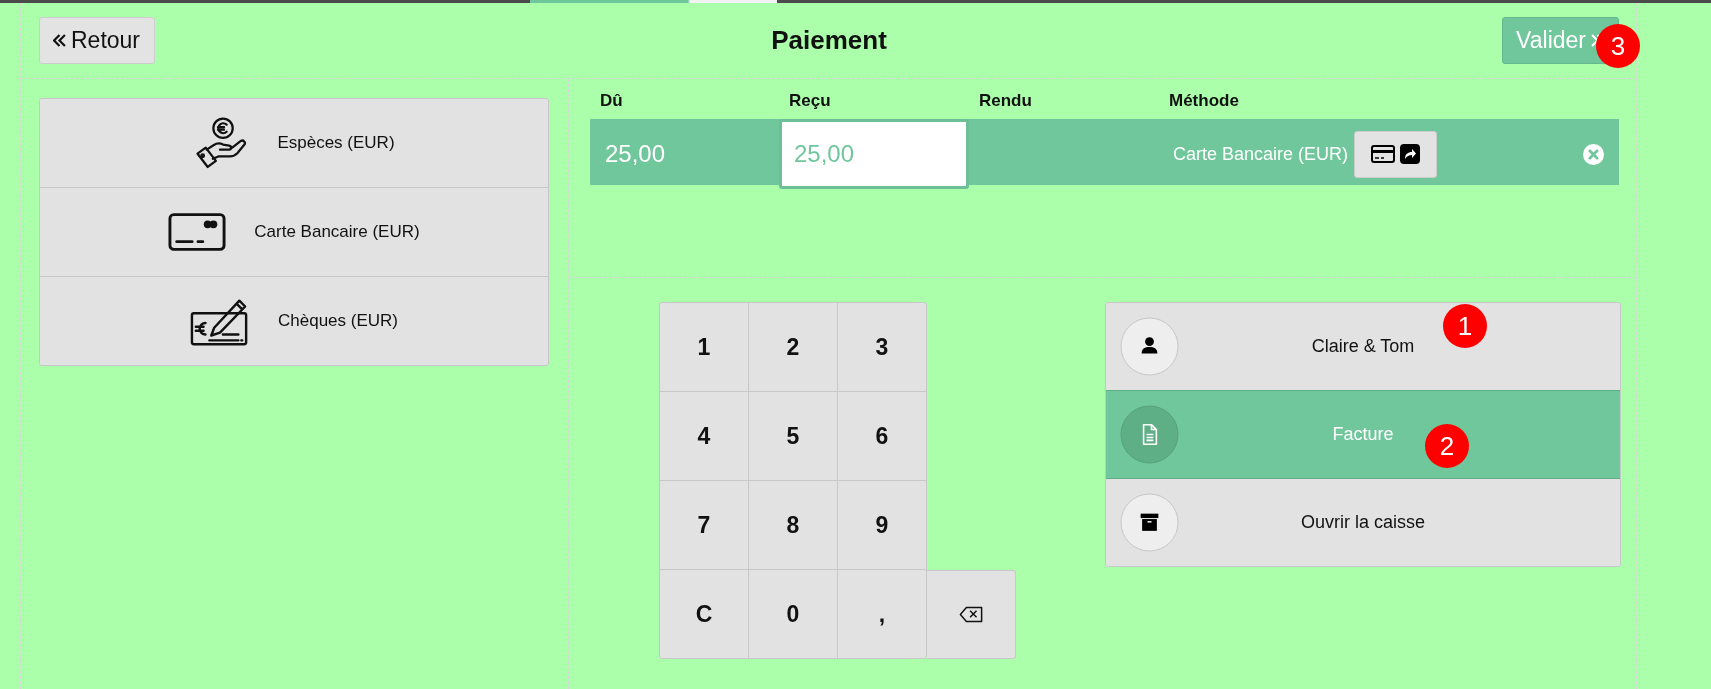 The height and width of the screenshot is (689, 1711). I want to click on numpad-key: ,, so click(882, 614).